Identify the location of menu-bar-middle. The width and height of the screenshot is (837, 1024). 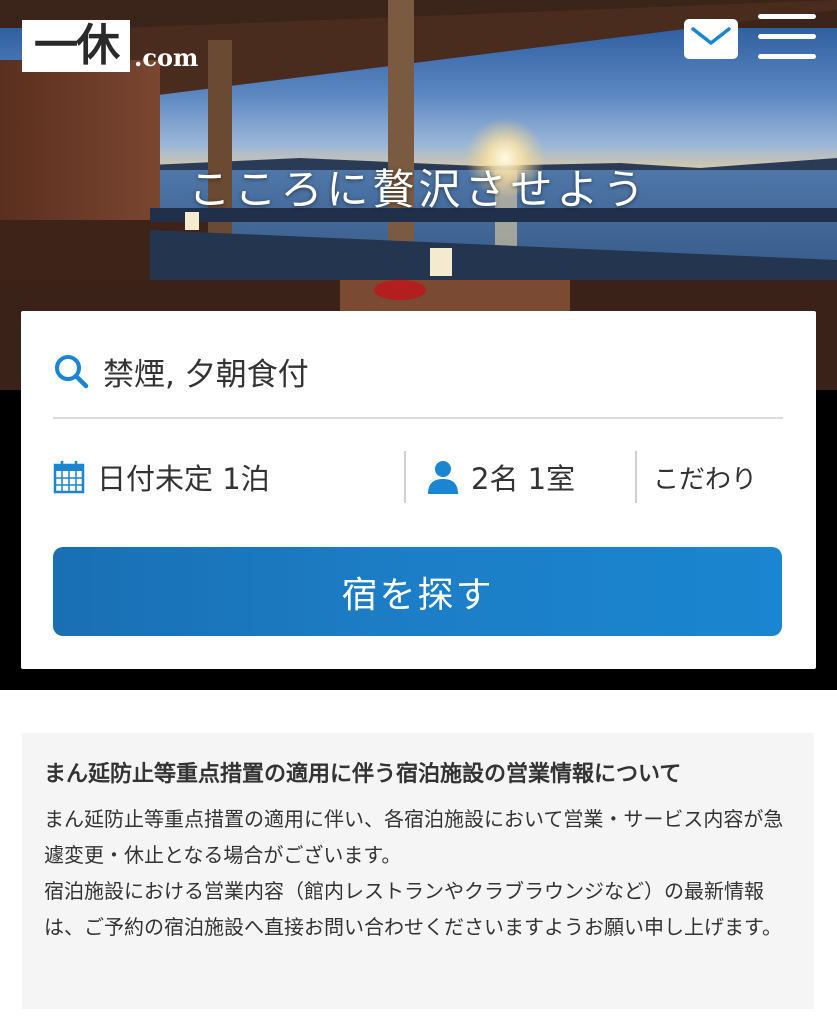
(787, 36).